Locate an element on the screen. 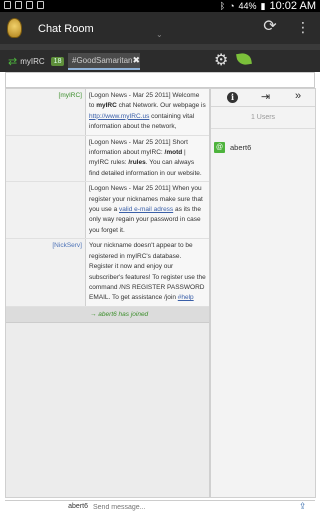 The height and width of the screenshot is (512, 320). user-panel-toolbar: i ⇥ » is located at coordinates (263, 98).